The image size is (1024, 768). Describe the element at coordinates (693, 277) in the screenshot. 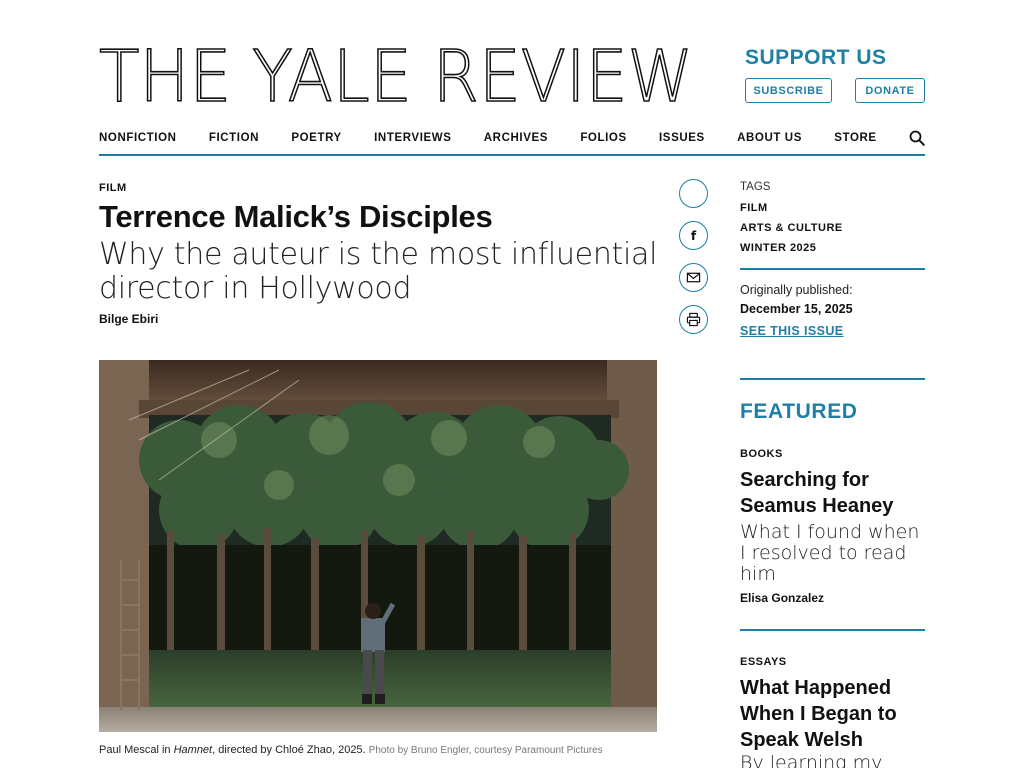

I see `email-icon` at that location.